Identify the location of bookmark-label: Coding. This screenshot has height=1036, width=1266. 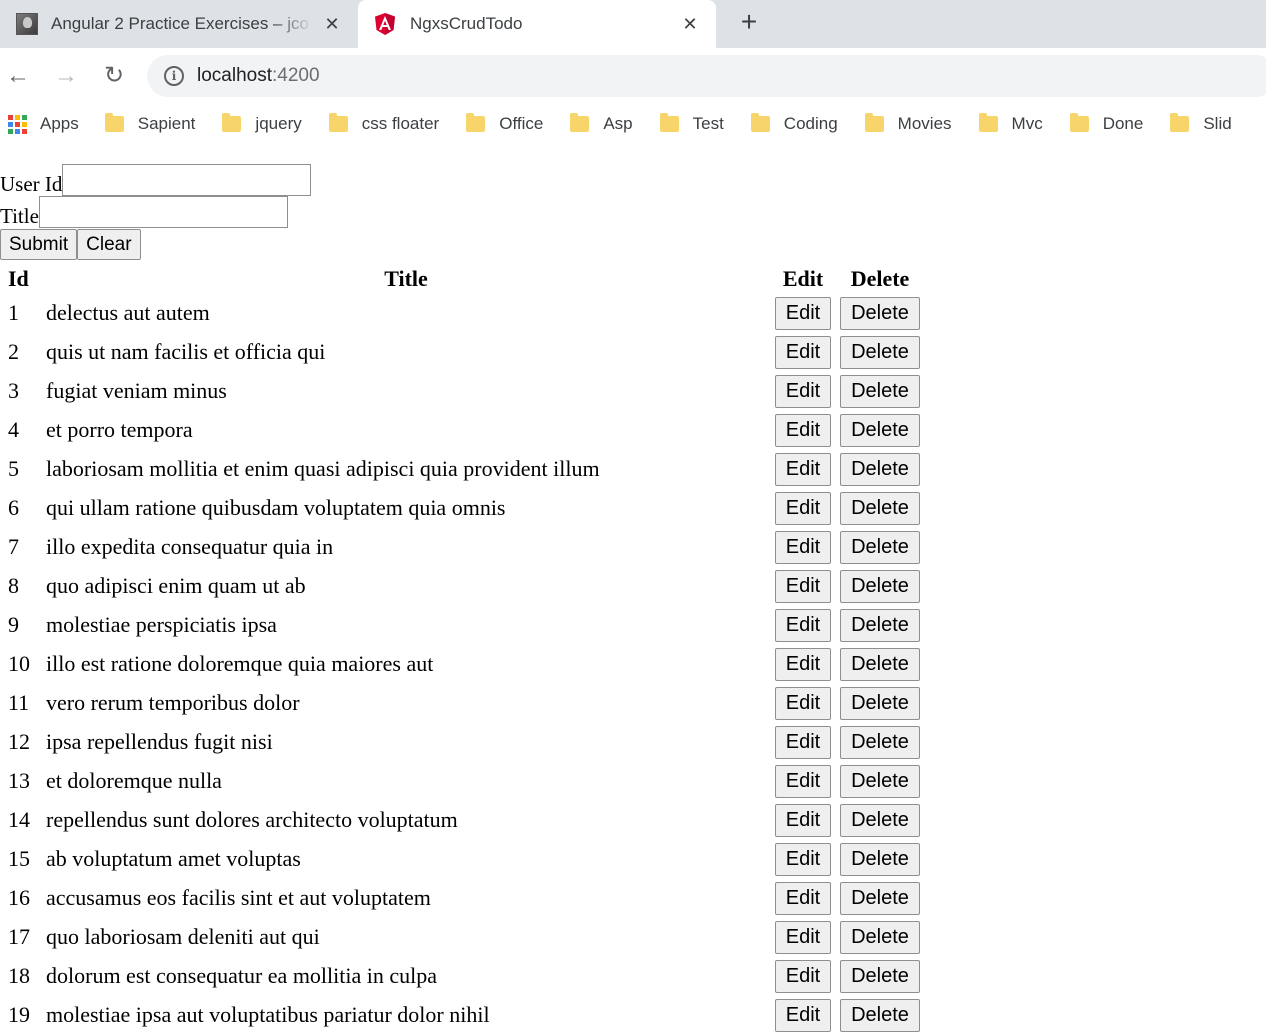
(810, 123).